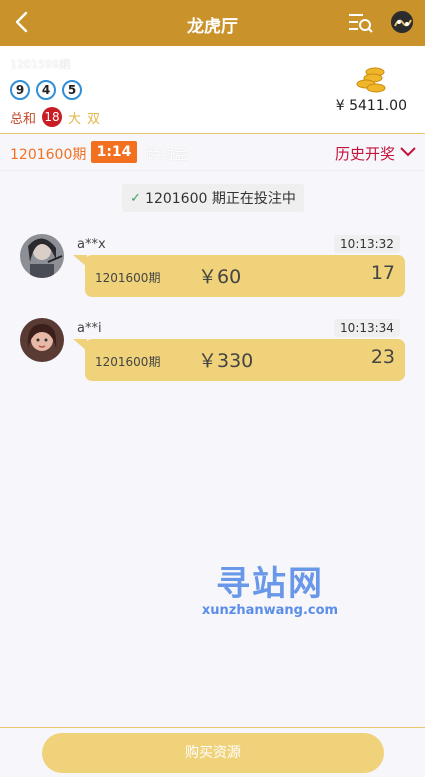 Image resolution: width=425 pixels, height=777 pixels. I want to click on user-avatar-icon, so click(402, 22).